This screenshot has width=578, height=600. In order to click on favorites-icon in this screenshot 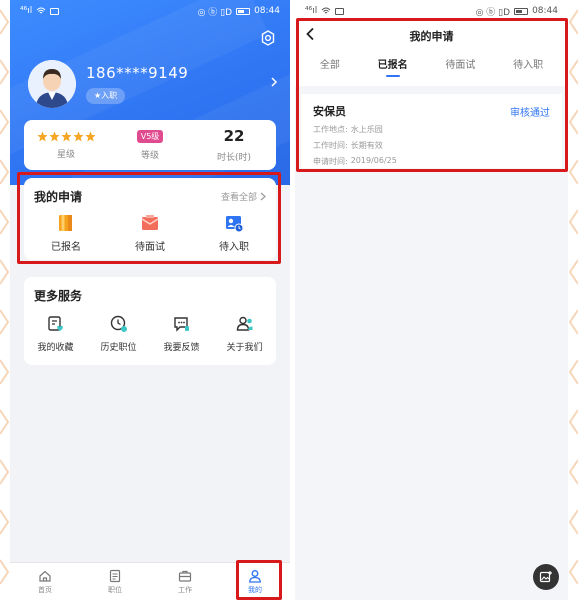, I will do `click(55, 323)`.